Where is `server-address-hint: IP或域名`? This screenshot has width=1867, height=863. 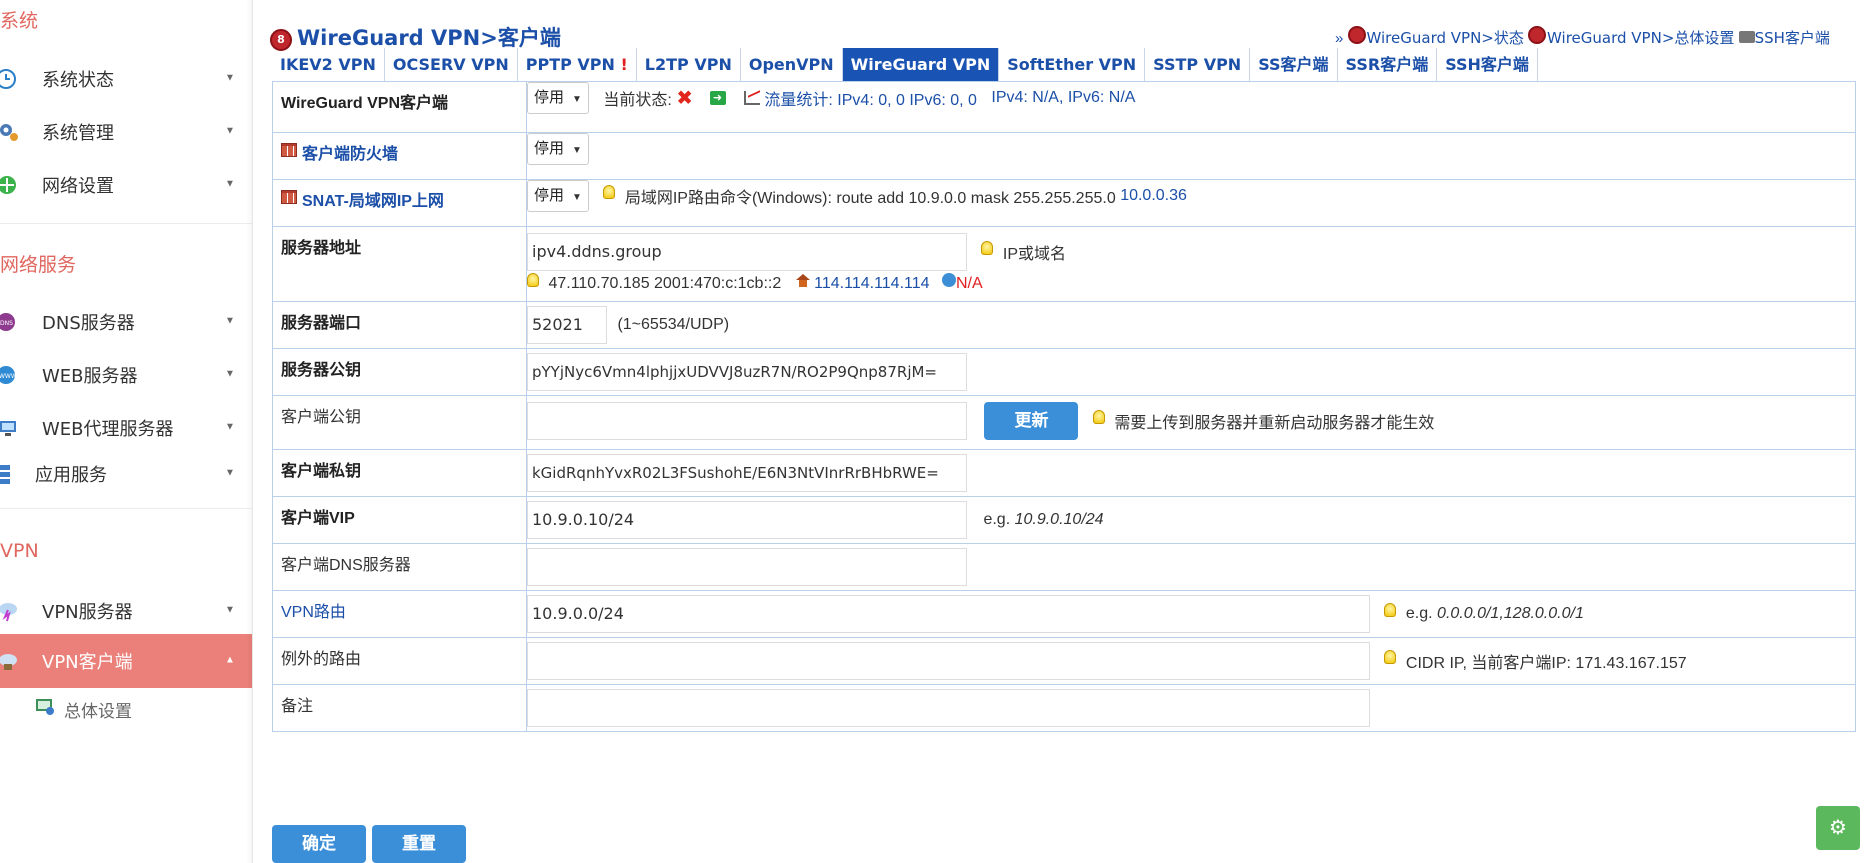 server-address-hint: IP或域名 is located at coordinates (1034, 254).